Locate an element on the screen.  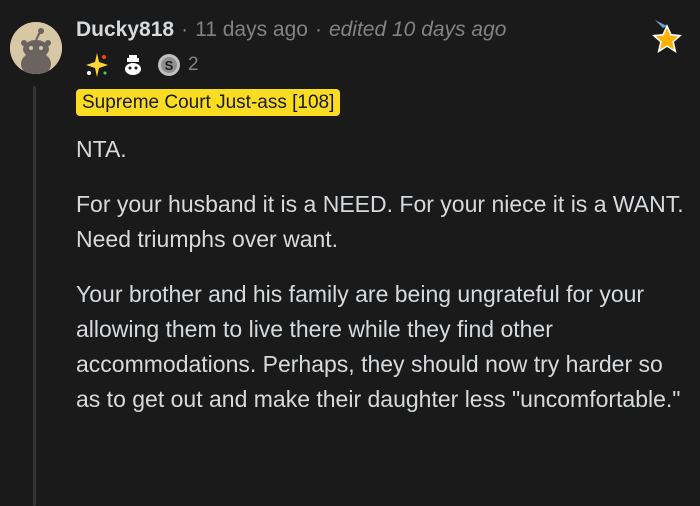
comment-paragraph: NTA. is located at coordinates (101, 149).